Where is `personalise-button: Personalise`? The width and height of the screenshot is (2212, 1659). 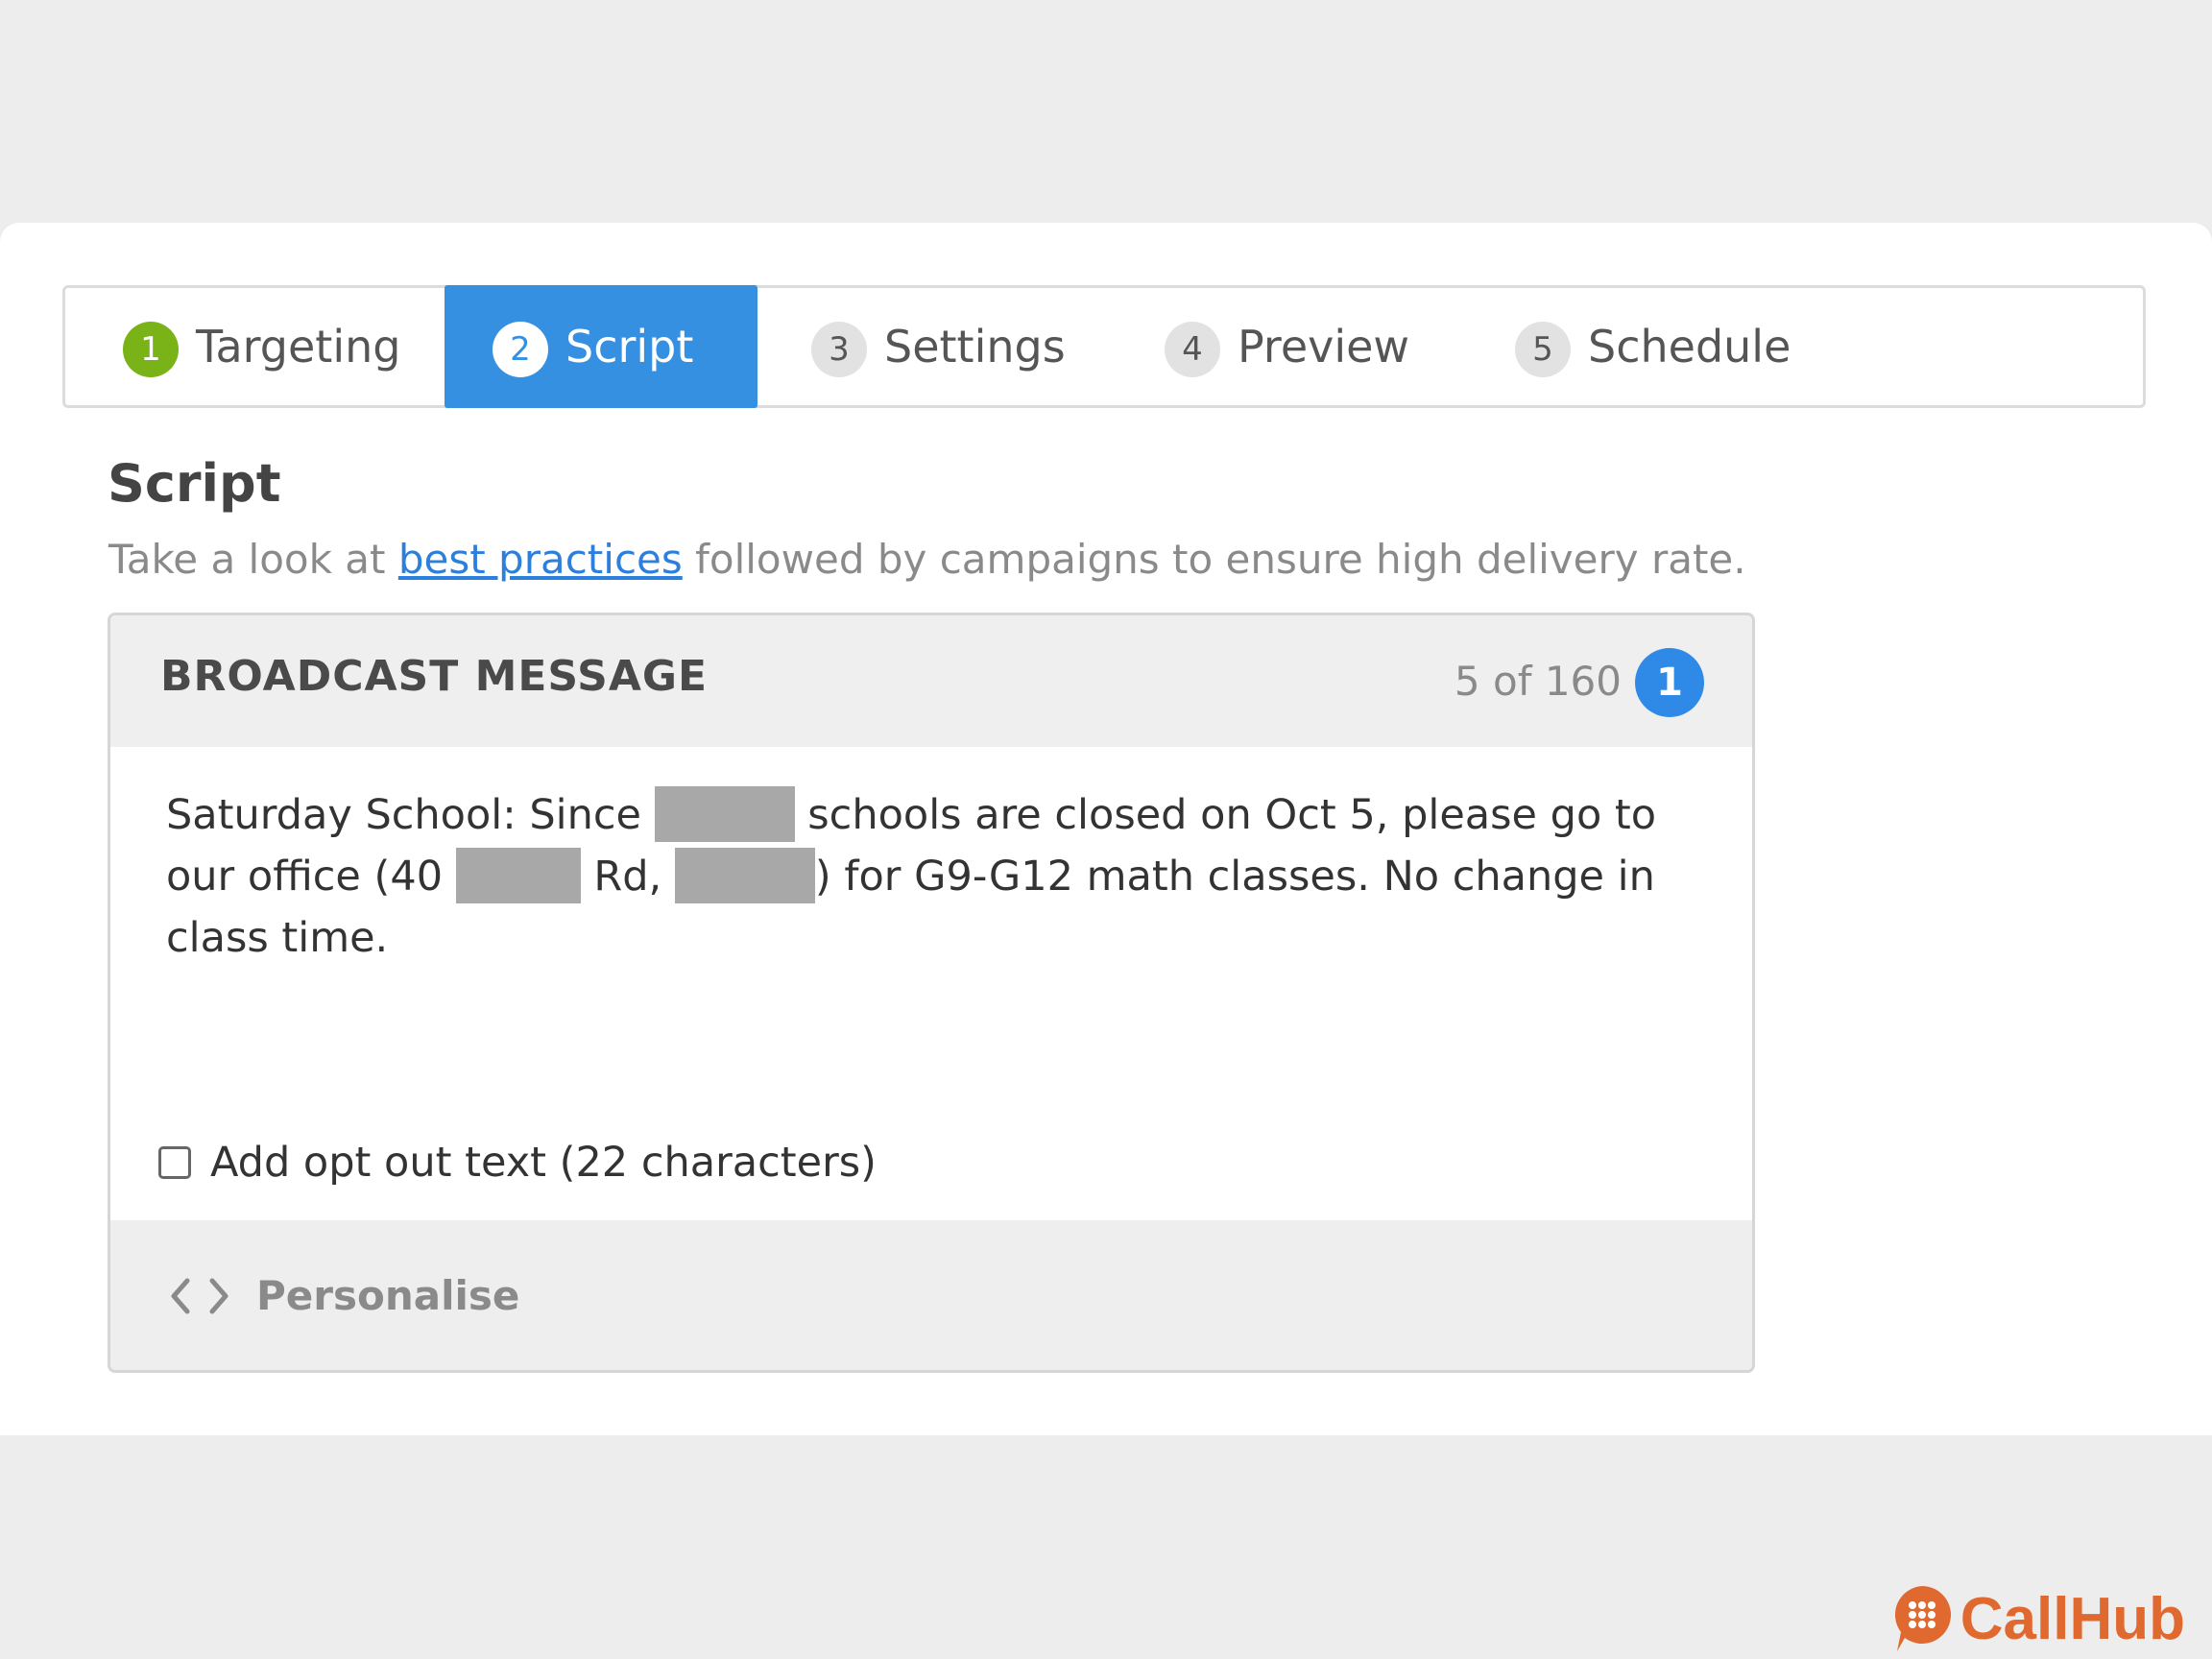
personalise-button: Personalise is located at coordinates (344, 1295).